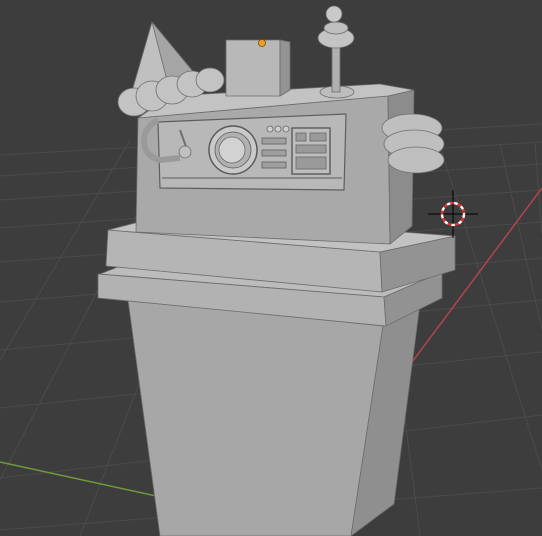  What do you see at coordinates (285, 68) in the screenshot?
I see `top-cube-side` at bounding box center [285, 68].